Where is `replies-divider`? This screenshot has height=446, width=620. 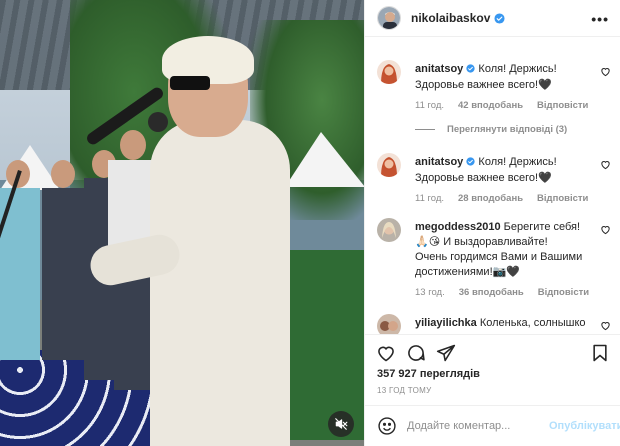
replies-divider is located at coordinates (425, 129).